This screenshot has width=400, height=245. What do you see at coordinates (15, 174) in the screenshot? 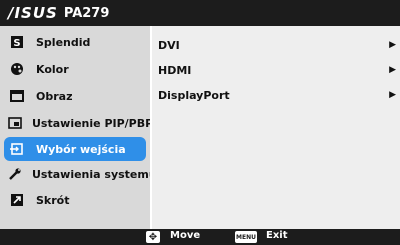
I see `wrench-icon` at bounding box center [15, 174].